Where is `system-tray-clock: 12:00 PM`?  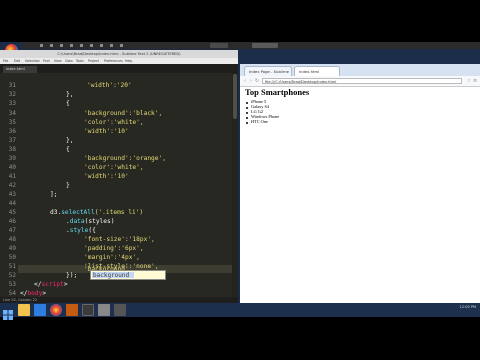 system-tray-clock: 12:00 PM is located at coordinates (453, 310).